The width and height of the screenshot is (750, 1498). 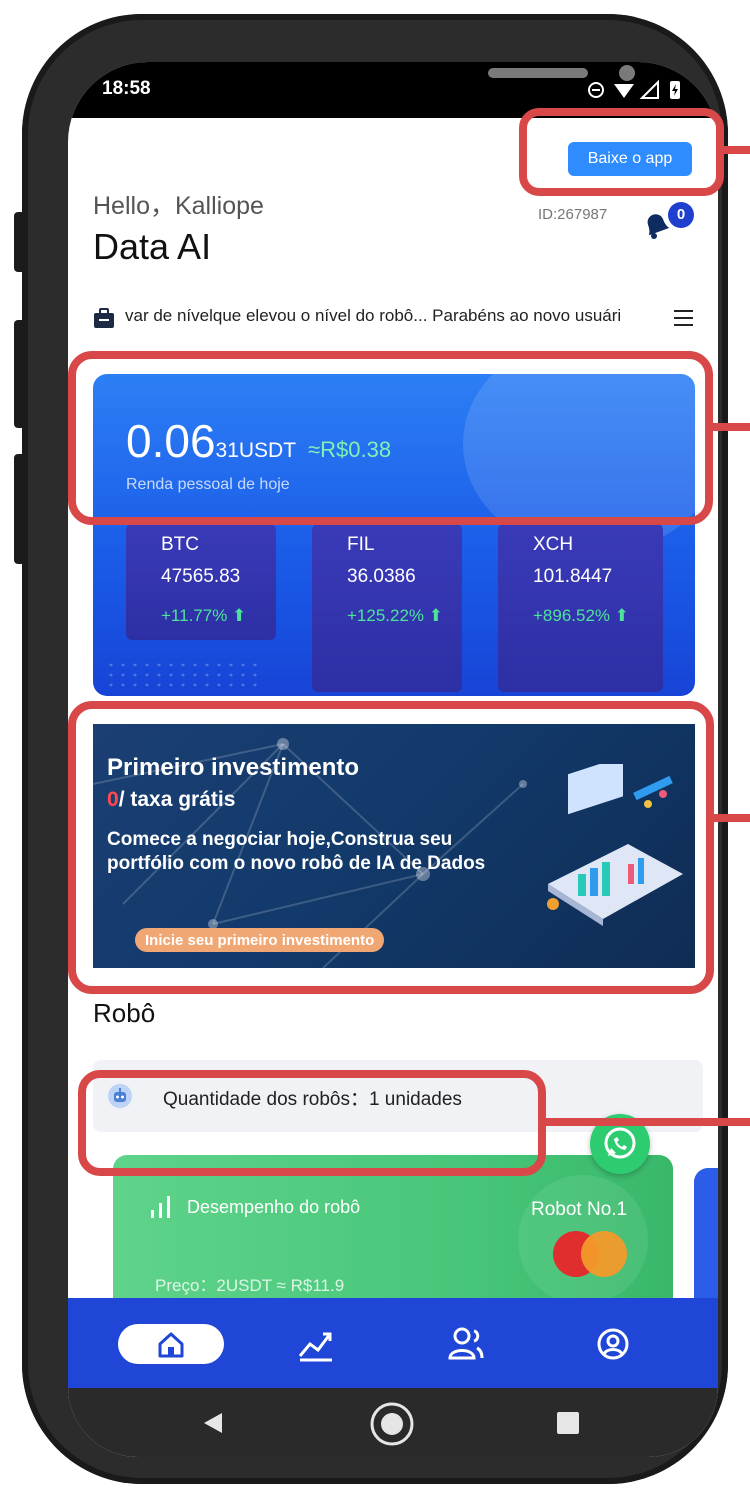 I want to click on highlight-robot-count, so click(x=312, y=1123).